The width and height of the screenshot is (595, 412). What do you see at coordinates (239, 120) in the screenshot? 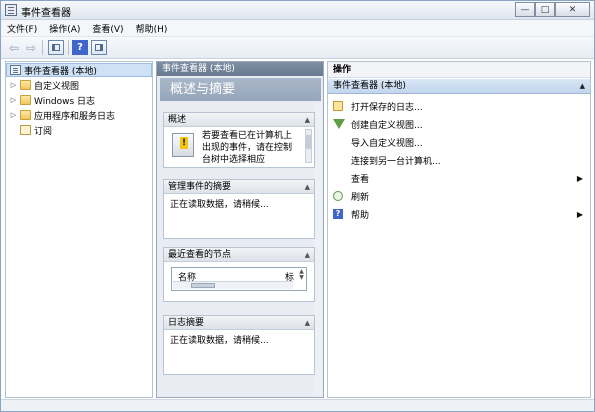
I see `overview-section-header: 概述 ▲` at bounding box center [239, 120].